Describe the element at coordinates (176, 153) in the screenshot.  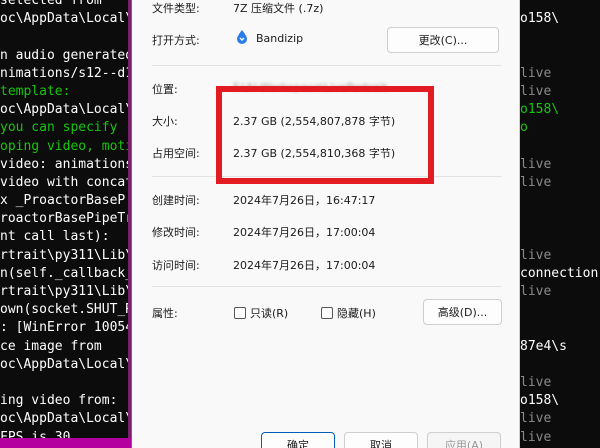
I see `disk-size-label: 占用空间:` at that location.